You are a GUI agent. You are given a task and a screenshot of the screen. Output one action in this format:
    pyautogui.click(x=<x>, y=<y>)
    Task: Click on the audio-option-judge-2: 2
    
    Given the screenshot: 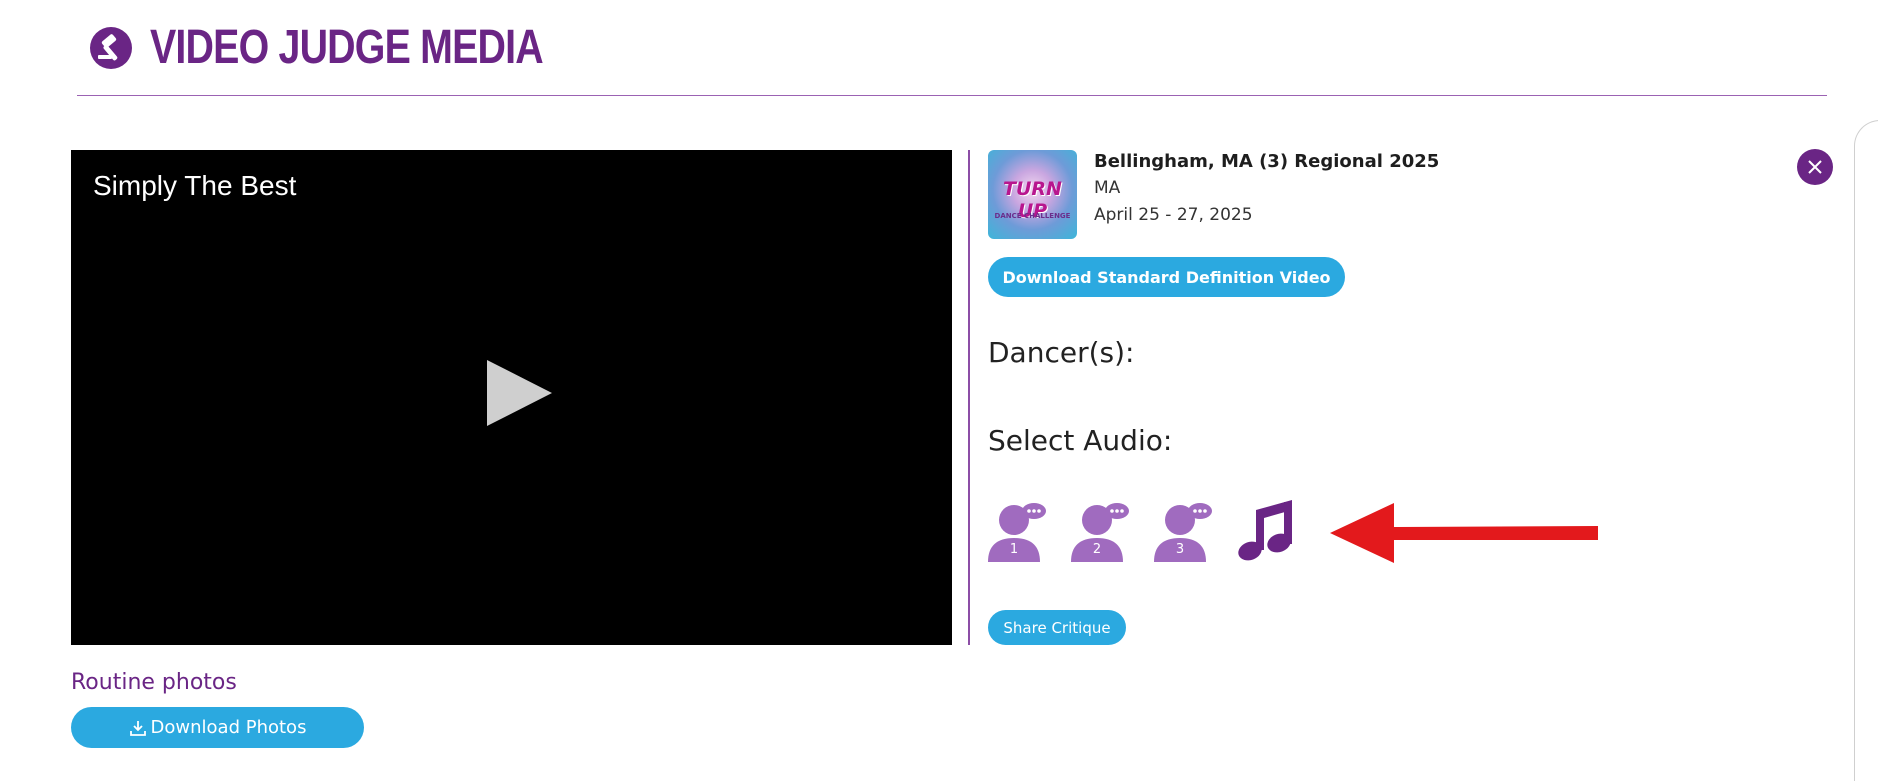 What is the action you would take?
    pyautogui.click(x=1100, y=530)
    